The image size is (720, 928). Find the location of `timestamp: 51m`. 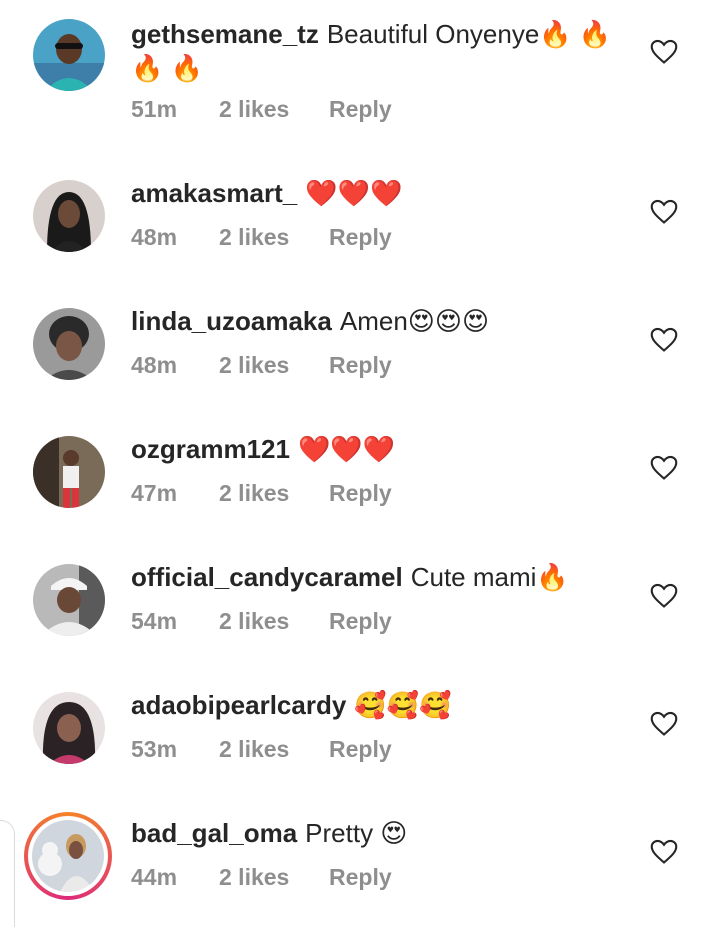

timestamp: 51m is located at coordinates (154, 109).